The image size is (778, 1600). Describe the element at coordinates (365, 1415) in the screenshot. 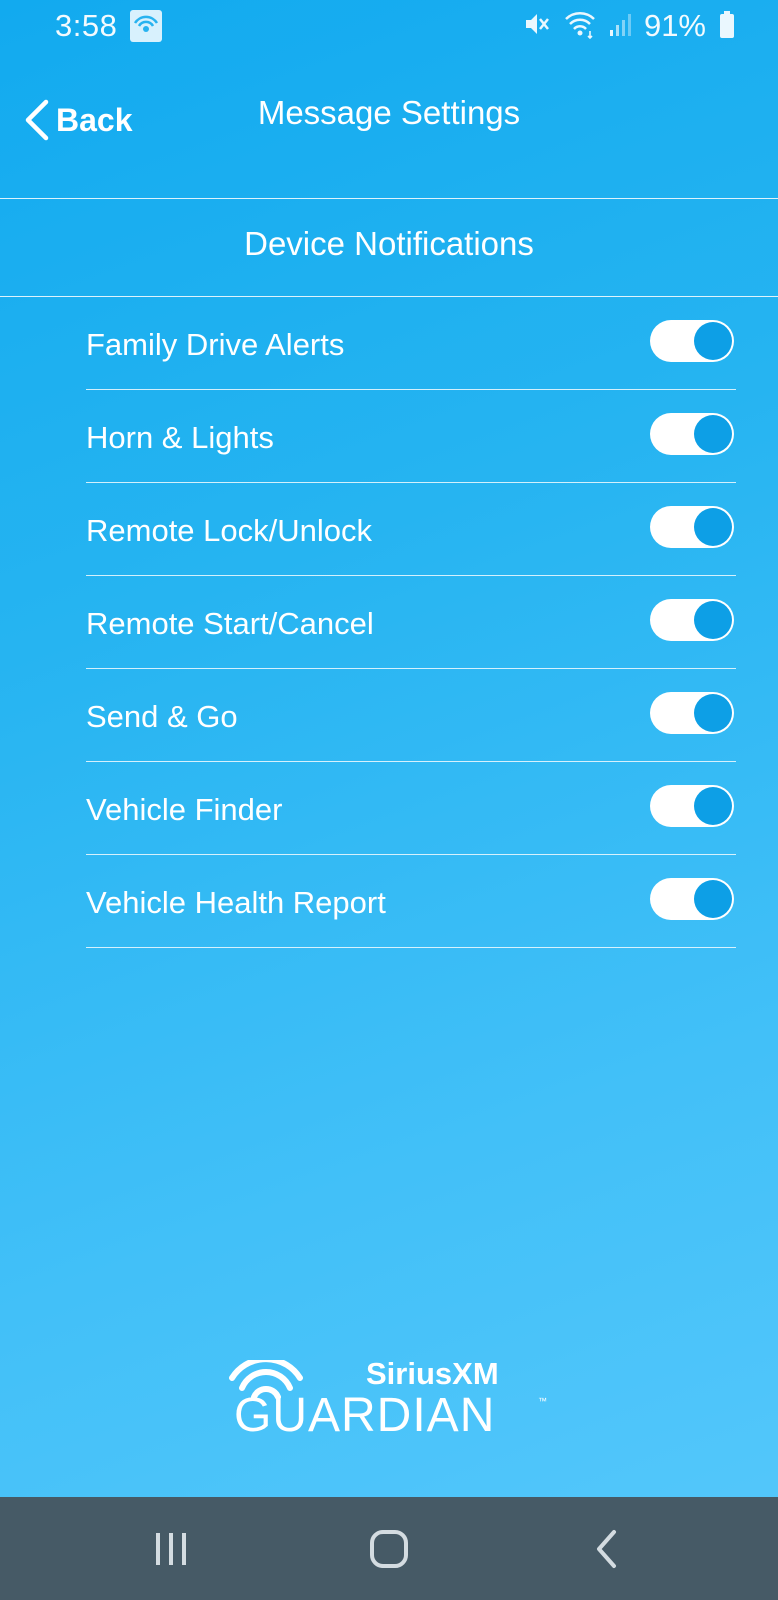

I see `logo-product: GUARDIAN` at that location.